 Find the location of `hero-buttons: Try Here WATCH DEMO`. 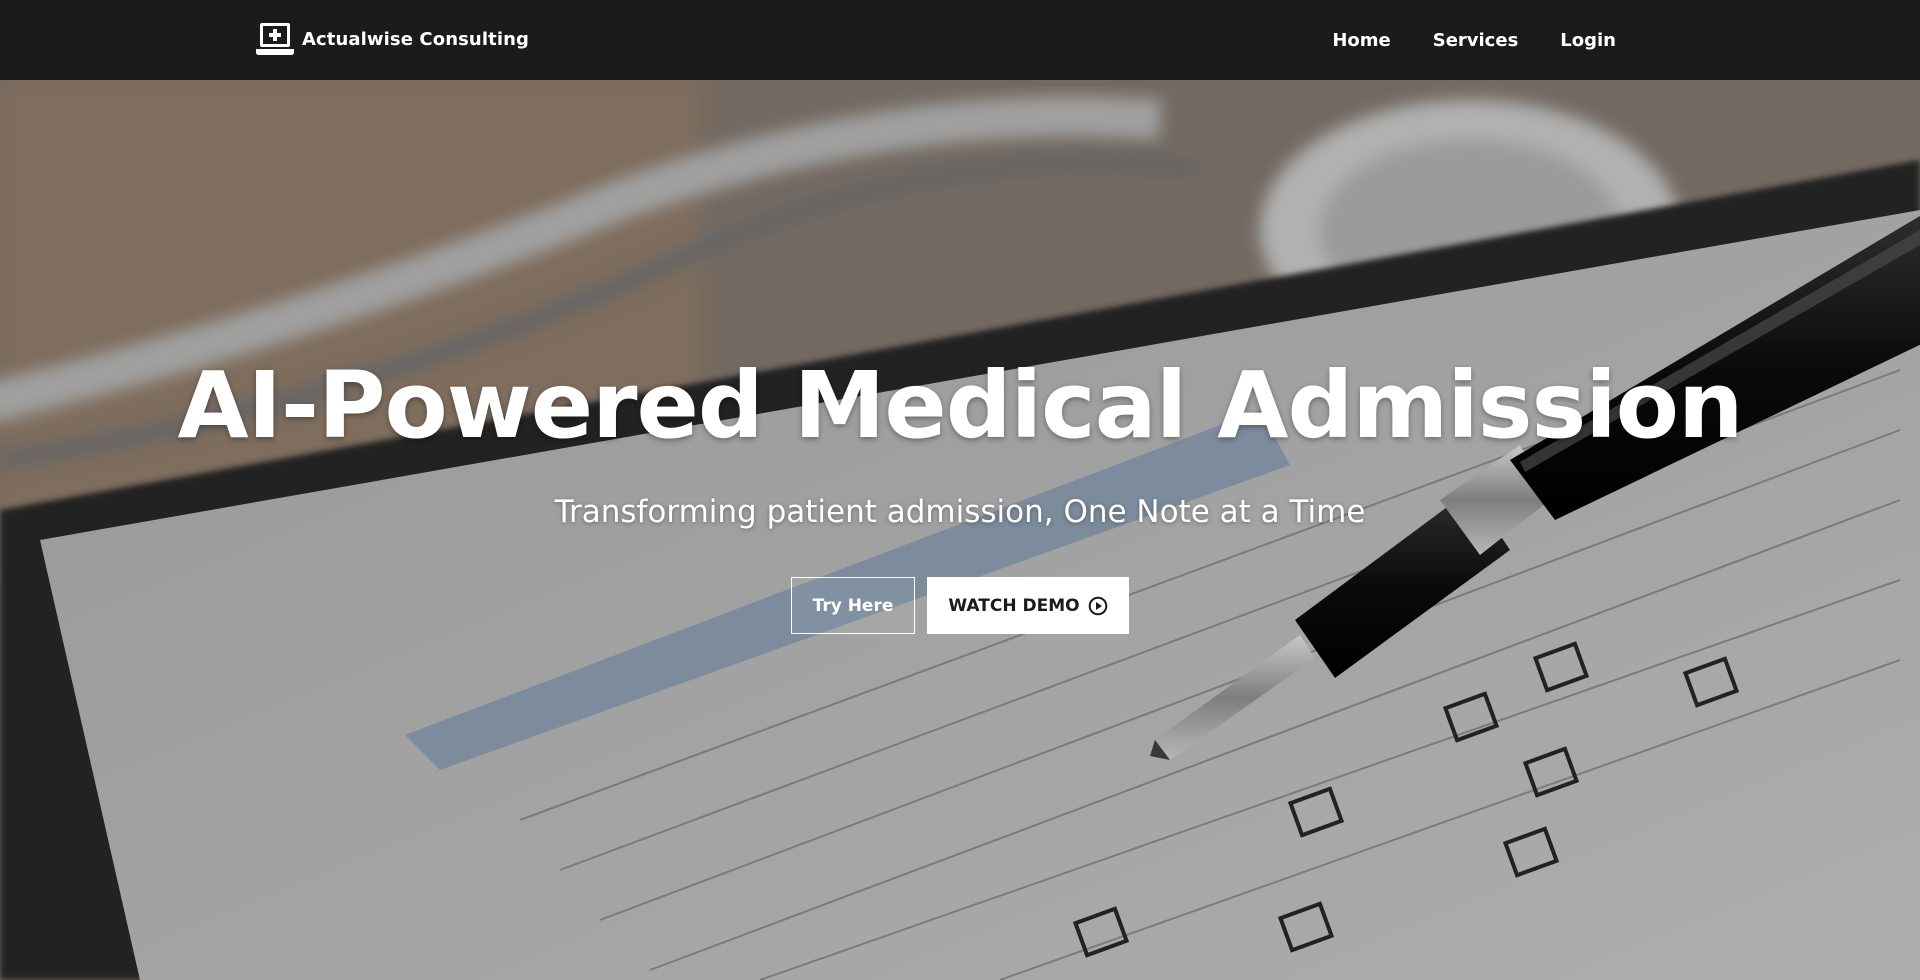

hero-buttons: Try Here WATCH DEMO is located at coordinates (960, 605).